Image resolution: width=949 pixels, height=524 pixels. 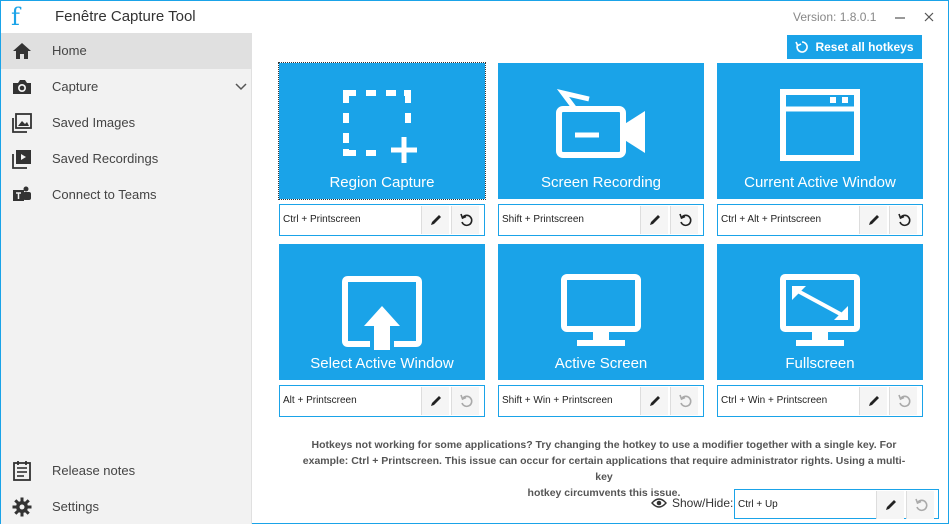 What do you see at coordinates (320, 400) in the screenshot?
I see `hotkey-value: Alt + Printscreen` at bounding box center [320, 400].